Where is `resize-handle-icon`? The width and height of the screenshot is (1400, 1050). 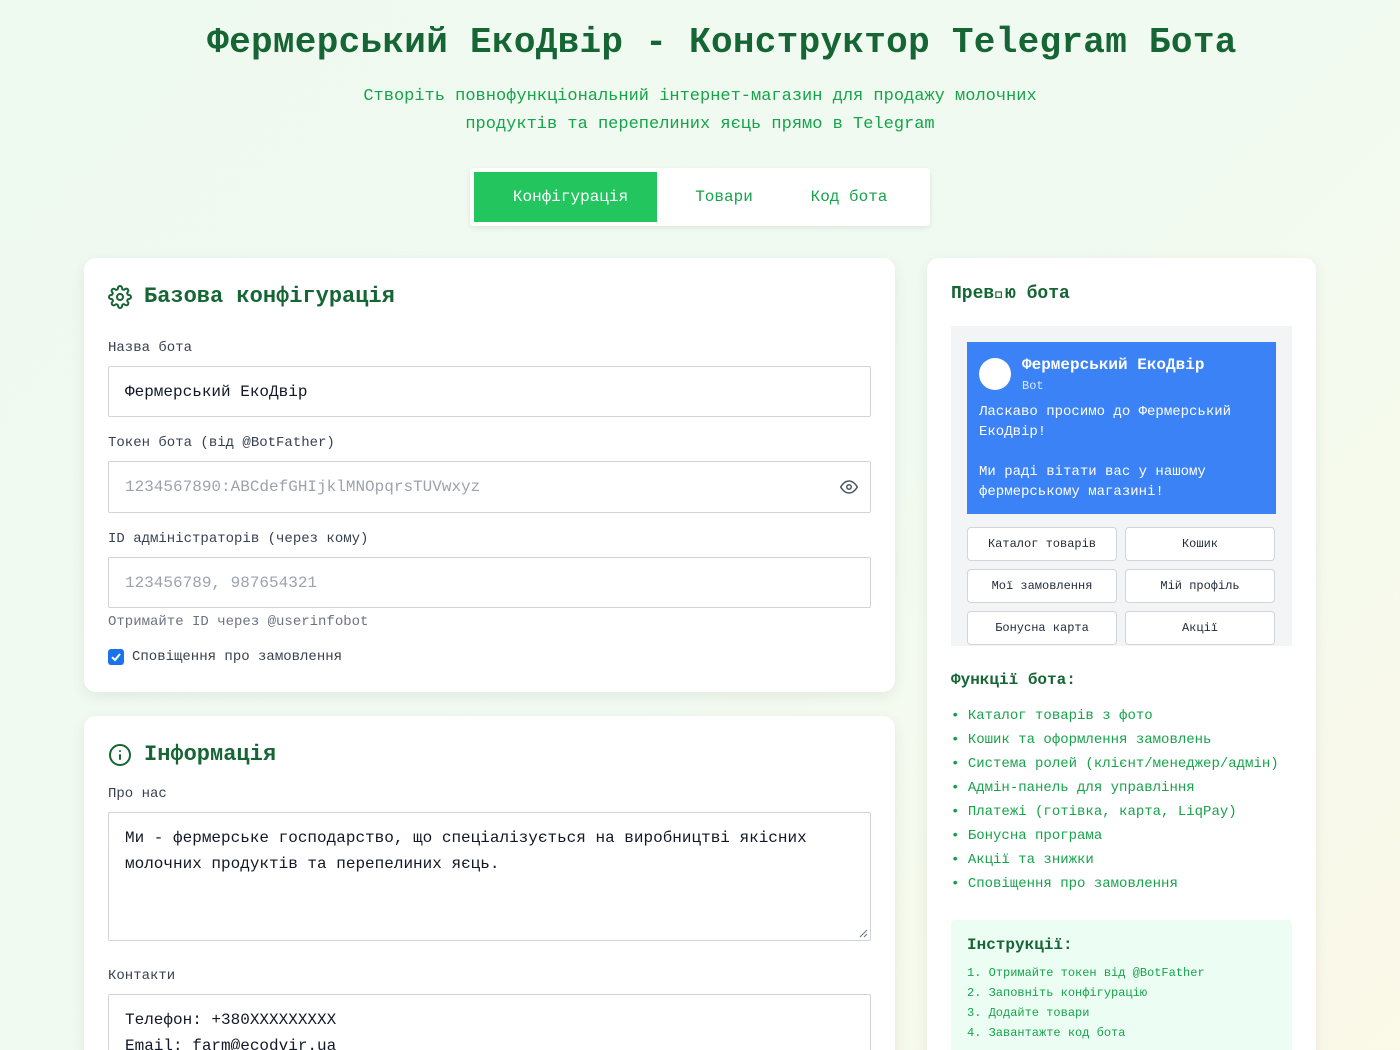
resize-handle-icon is located at coordinates (863, 933).